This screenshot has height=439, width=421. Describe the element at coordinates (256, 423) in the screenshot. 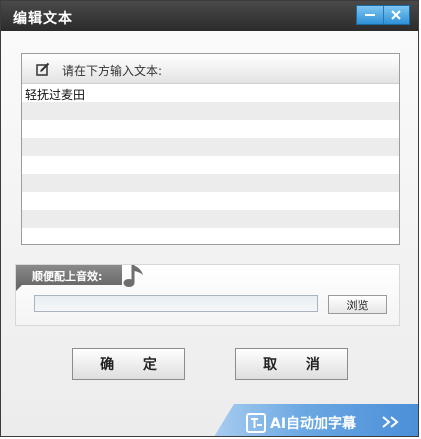

I see `subtitle-icon` at that location.